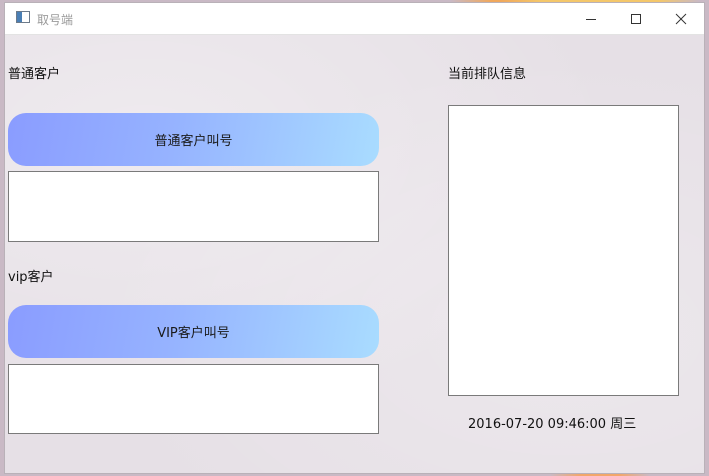 This screenshot has width=709, height=476. What do you see at coordinates (193, 139) in the screenshot?
I see `normal-call-button: 普通客户叫号` at bounding box center [193, 139].